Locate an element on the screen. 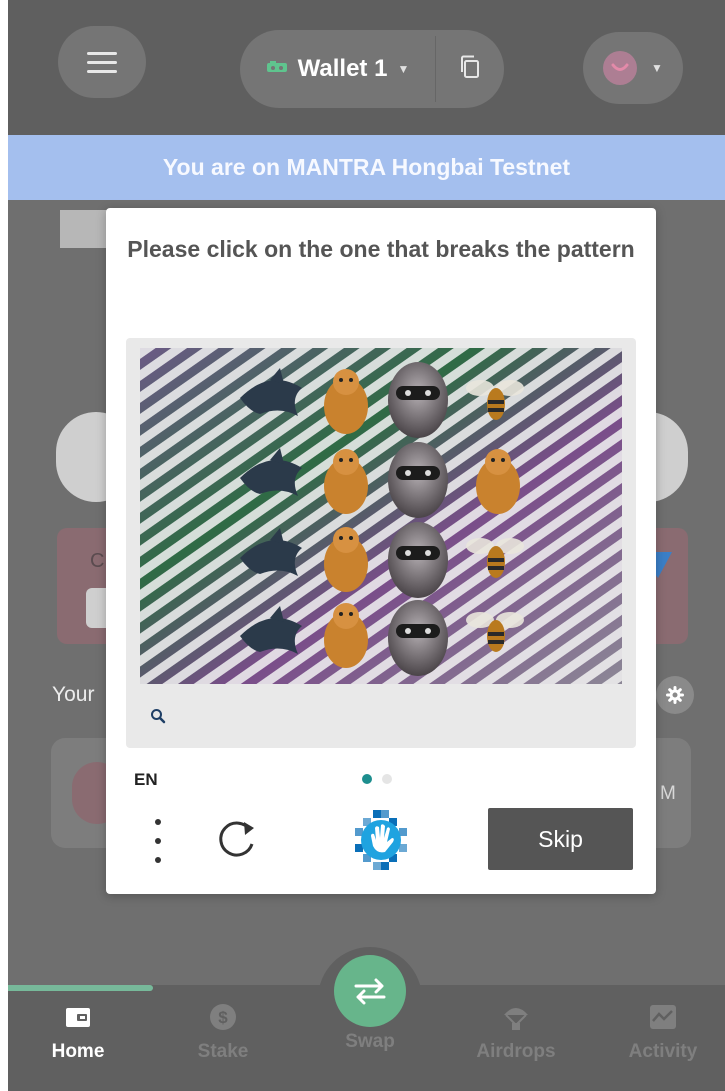 Image resolution: width=725 pixels, height=1091 pixels. nav-item-label: Stake is located at coordinates (223, 1051).